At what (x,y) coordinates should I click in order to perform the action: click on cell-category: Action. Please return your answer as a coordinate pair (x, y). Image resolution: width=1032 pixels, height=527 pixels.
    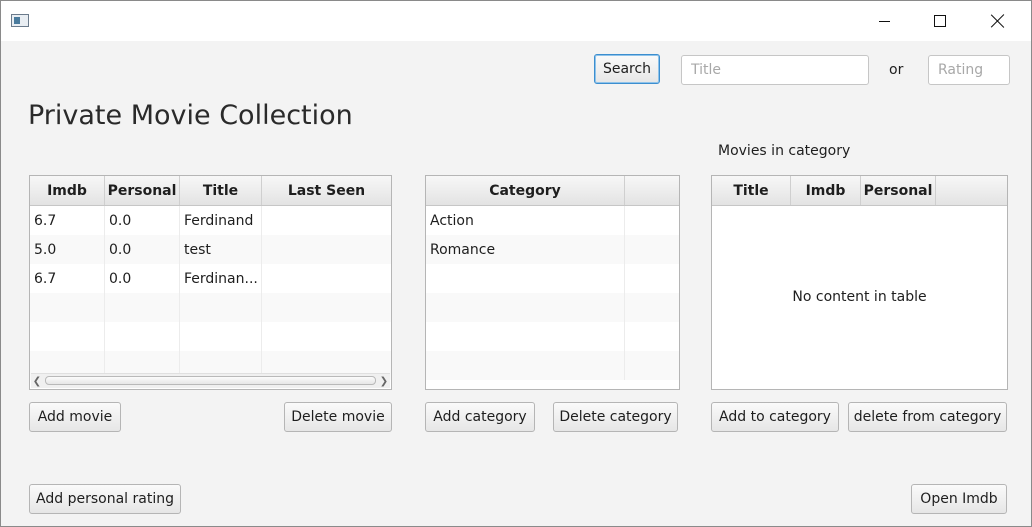
    Looking at the image, I should click on (525, 220).